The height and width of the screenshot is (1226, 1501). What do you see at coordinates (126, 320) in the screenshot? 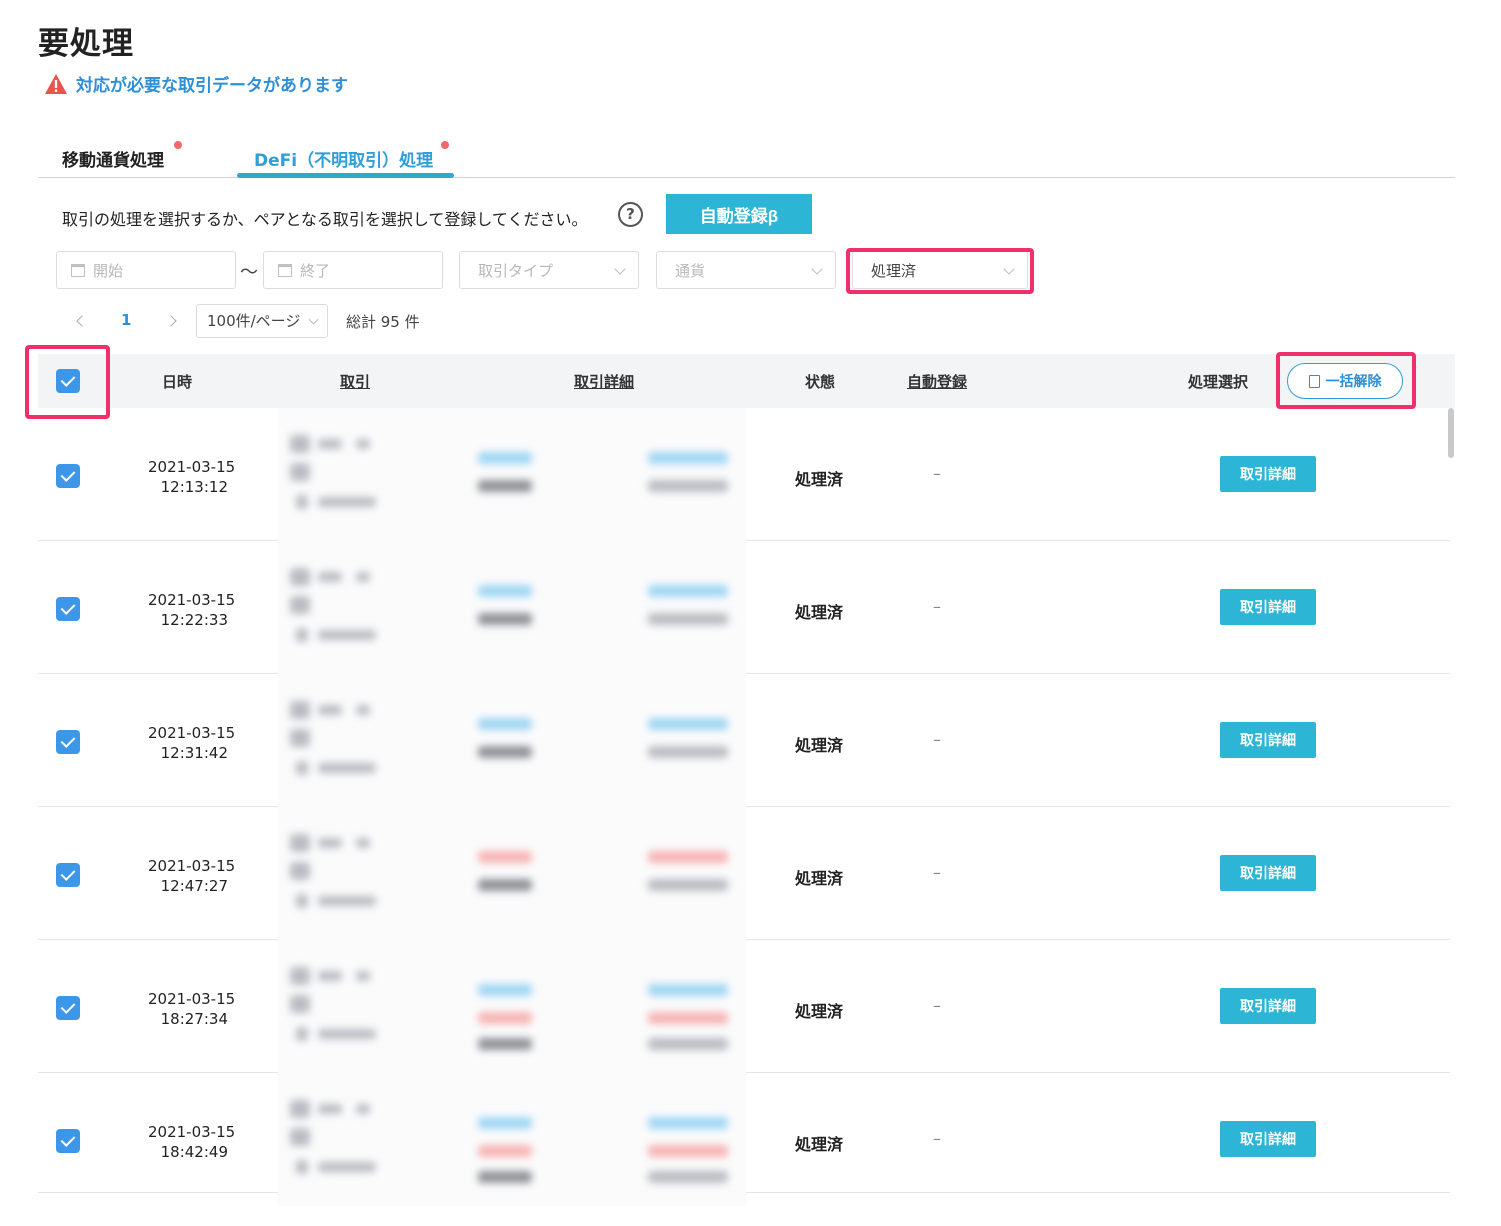
I see `current-page: 1` at bounding box center [126, 320].